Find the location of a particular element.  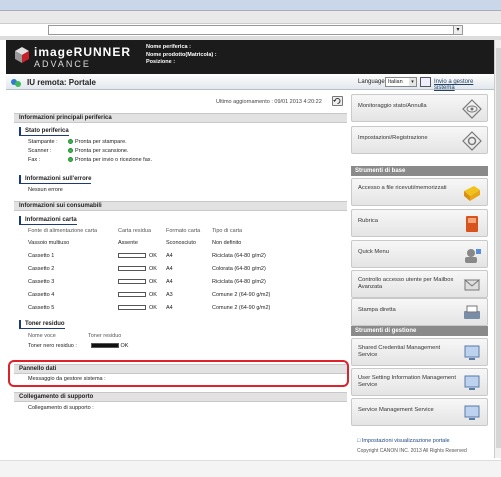

paper-type: Riciclata (64-80 g/m2) is located at coordinates (239, 282).